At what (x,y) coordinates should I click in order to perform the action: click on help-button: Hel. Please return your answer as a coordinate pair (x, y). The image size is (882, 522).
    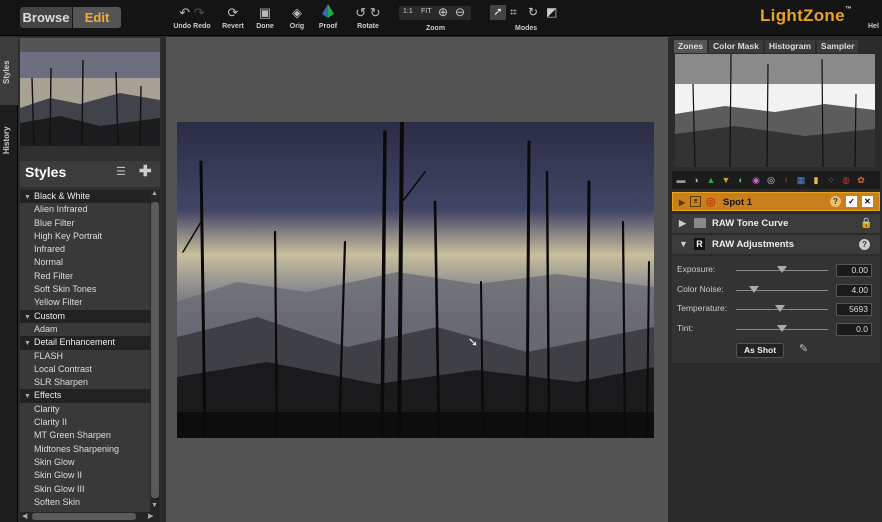
    Looking at the image, I should click on (873, 26).